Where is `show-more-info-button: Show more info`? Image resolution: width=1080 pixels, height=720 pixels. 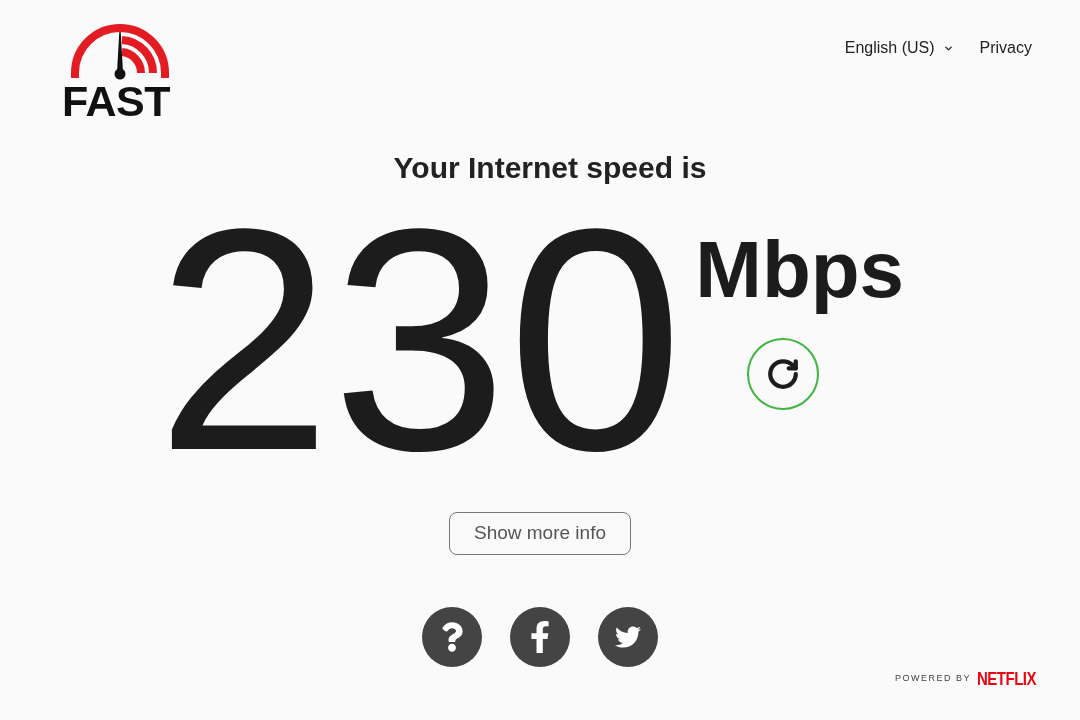 show-more-info-button: Show more info is located at coordinates (540, 533).